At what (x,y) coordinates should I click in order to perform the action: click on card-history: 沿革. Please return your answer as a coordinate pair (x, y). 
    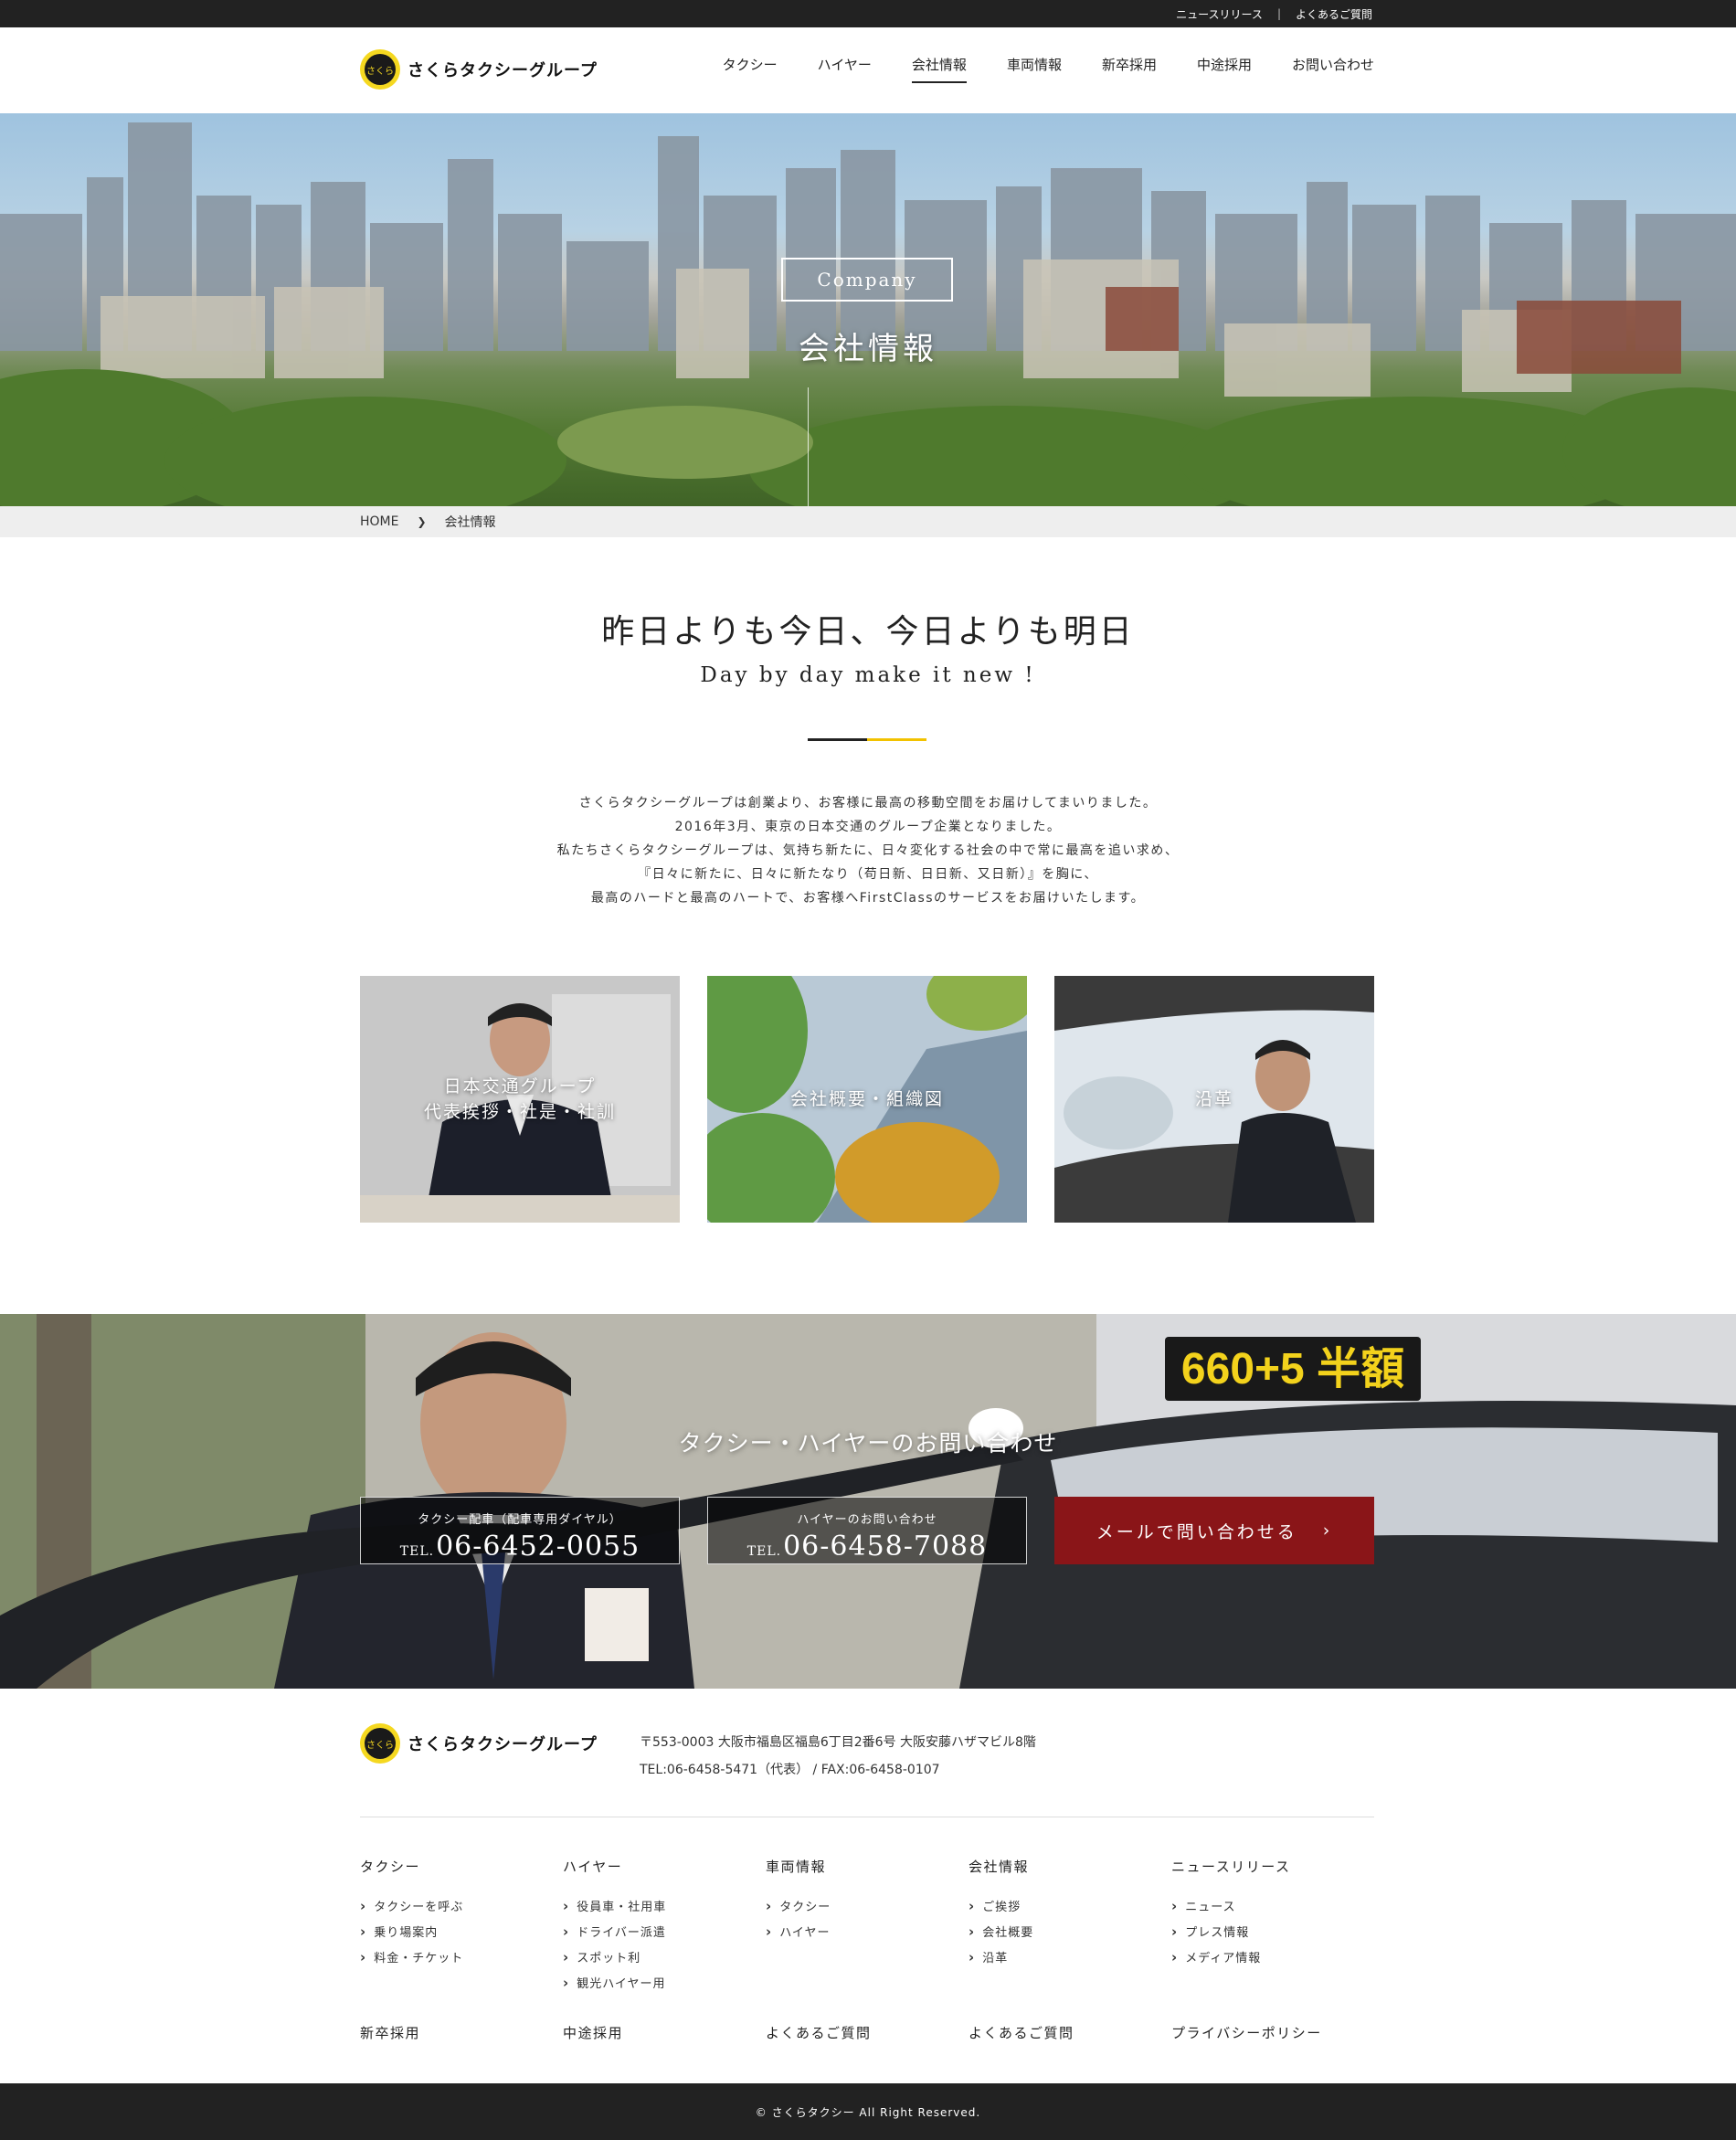
    Looking at the image, I should click on (1214, 1099).